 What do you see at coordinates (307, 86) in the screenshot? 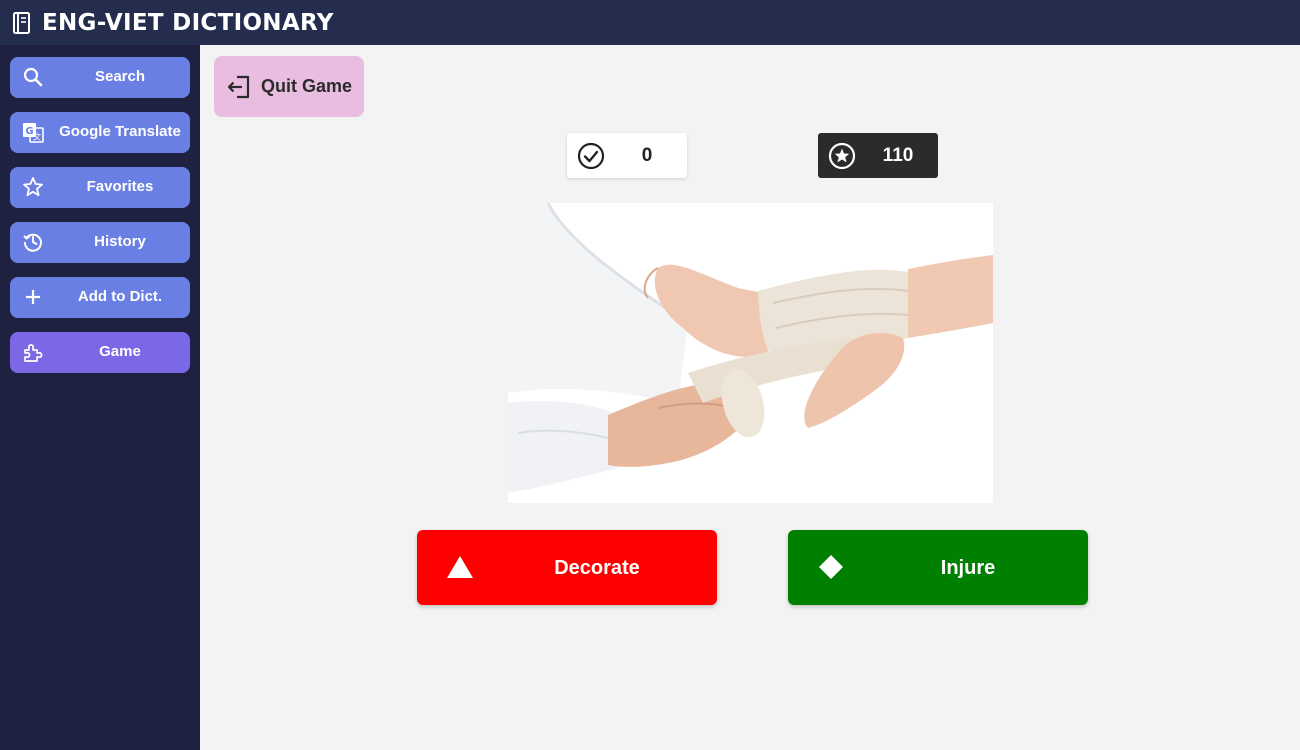
I see `quit-game-label: Quit Game` at bounding box center [307, 86].